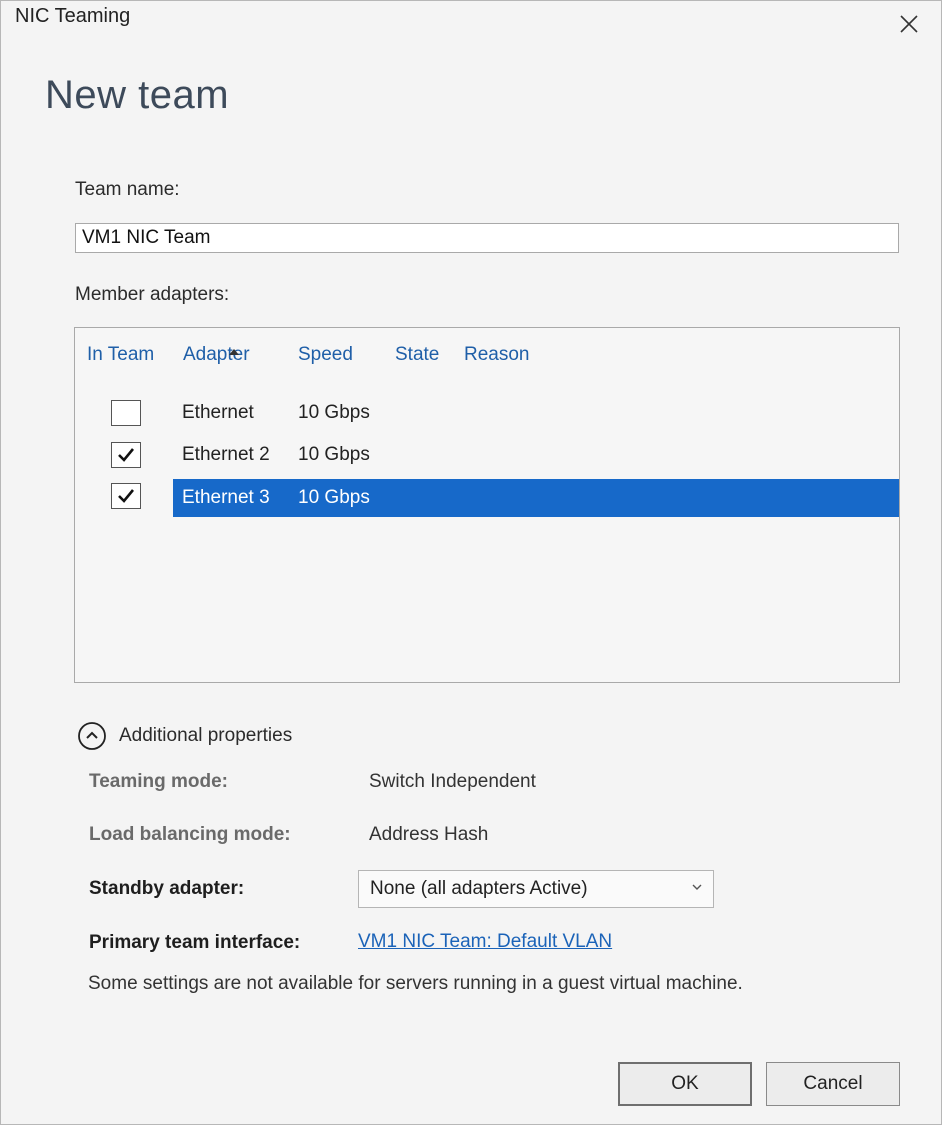 The image size is (942, 1125). Describe the element at coordinates (833, 1084) in the screenshot. I see `cancel-button: Cancel` at that location.